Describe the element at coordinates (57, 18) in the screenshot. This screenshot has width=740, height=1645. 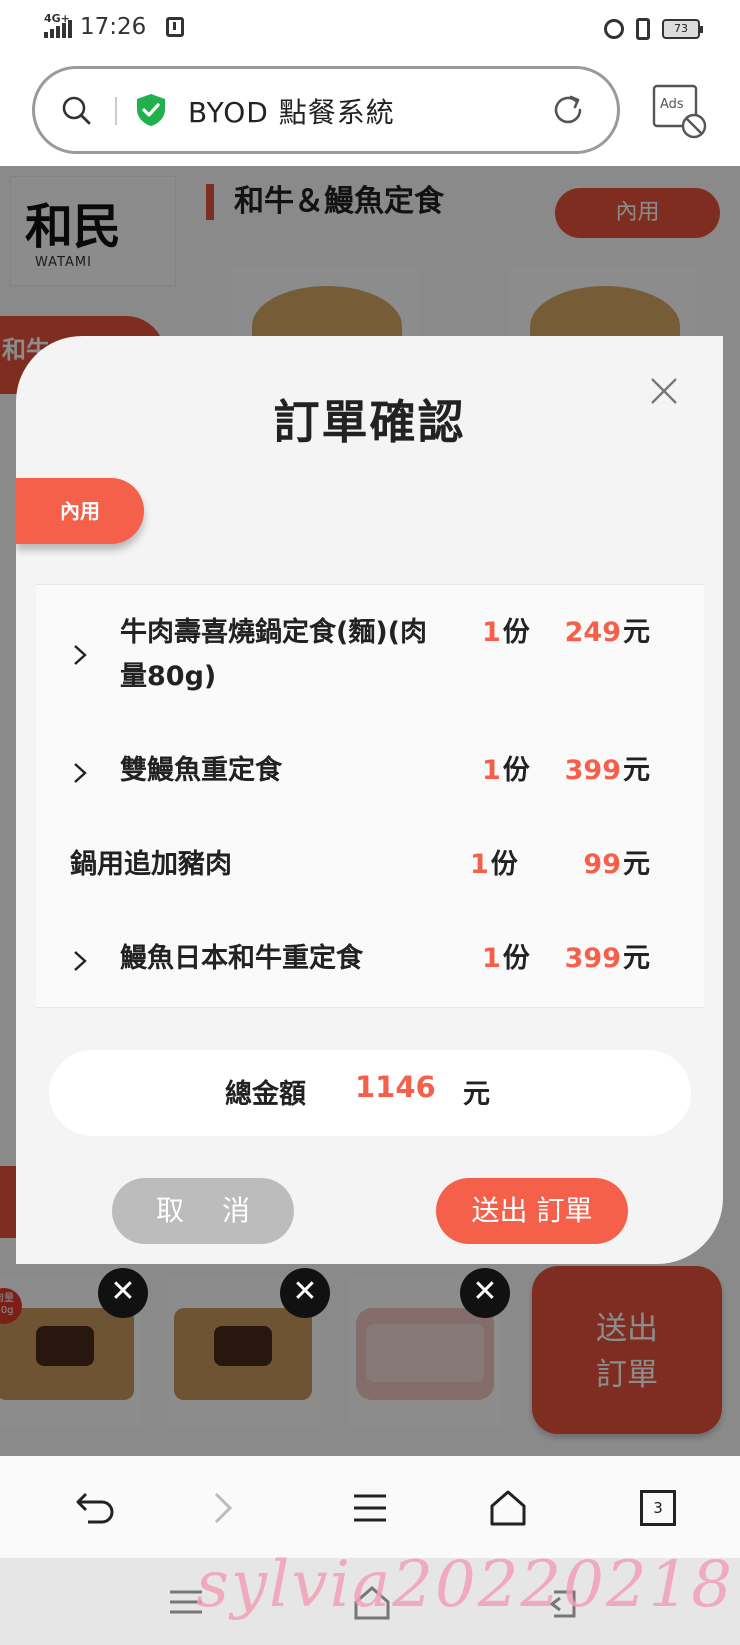
I see `network-type: 4G+` at that location.